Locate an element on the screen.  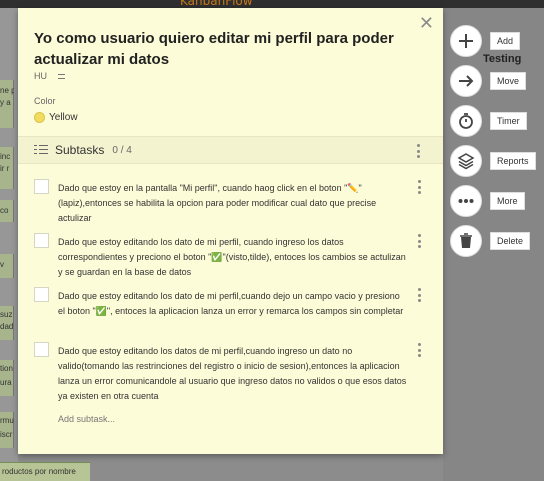
close-icon: ✕ is located at coordinates (426, 23).